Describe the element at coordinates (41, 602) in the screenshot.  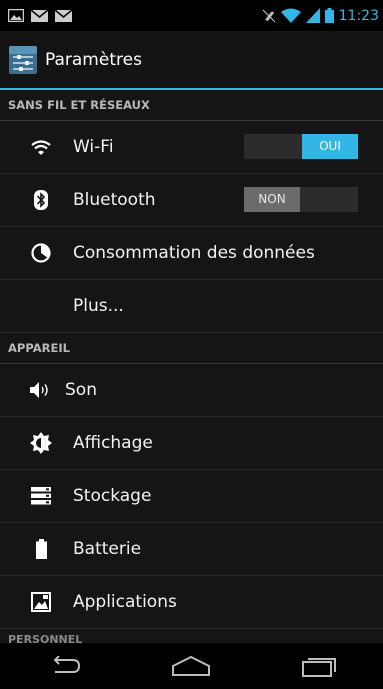
I see `applications-icon` at that location.